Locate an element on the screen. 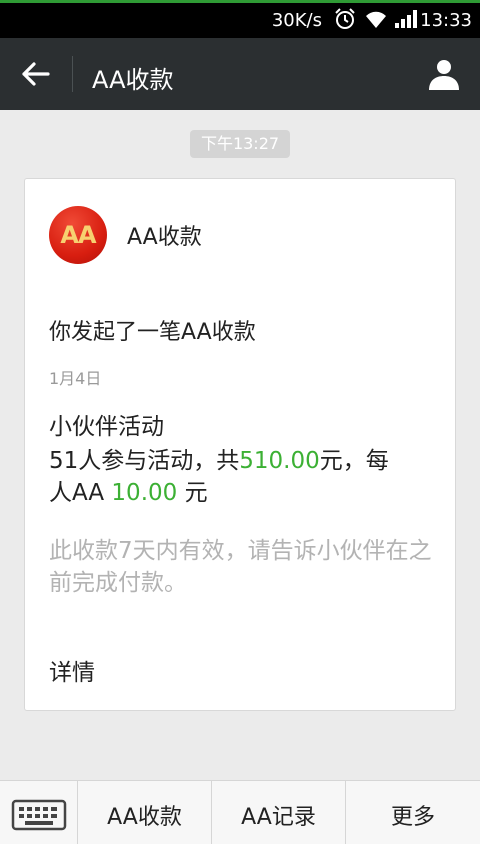 The height and width of the screenshot is (844, 480). keyboard-toggle-button is located at coordinates (39, 812).